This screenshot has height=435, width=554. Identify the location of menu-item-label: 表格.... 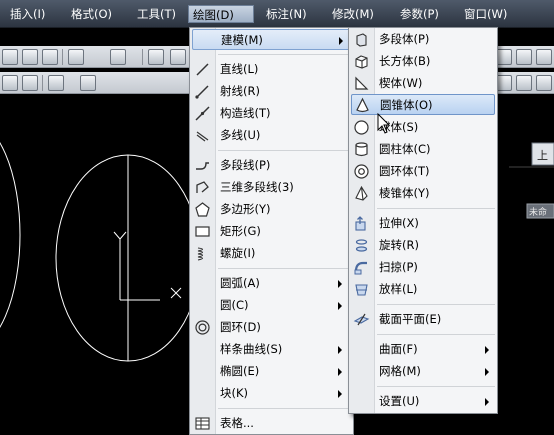
(237, 423).